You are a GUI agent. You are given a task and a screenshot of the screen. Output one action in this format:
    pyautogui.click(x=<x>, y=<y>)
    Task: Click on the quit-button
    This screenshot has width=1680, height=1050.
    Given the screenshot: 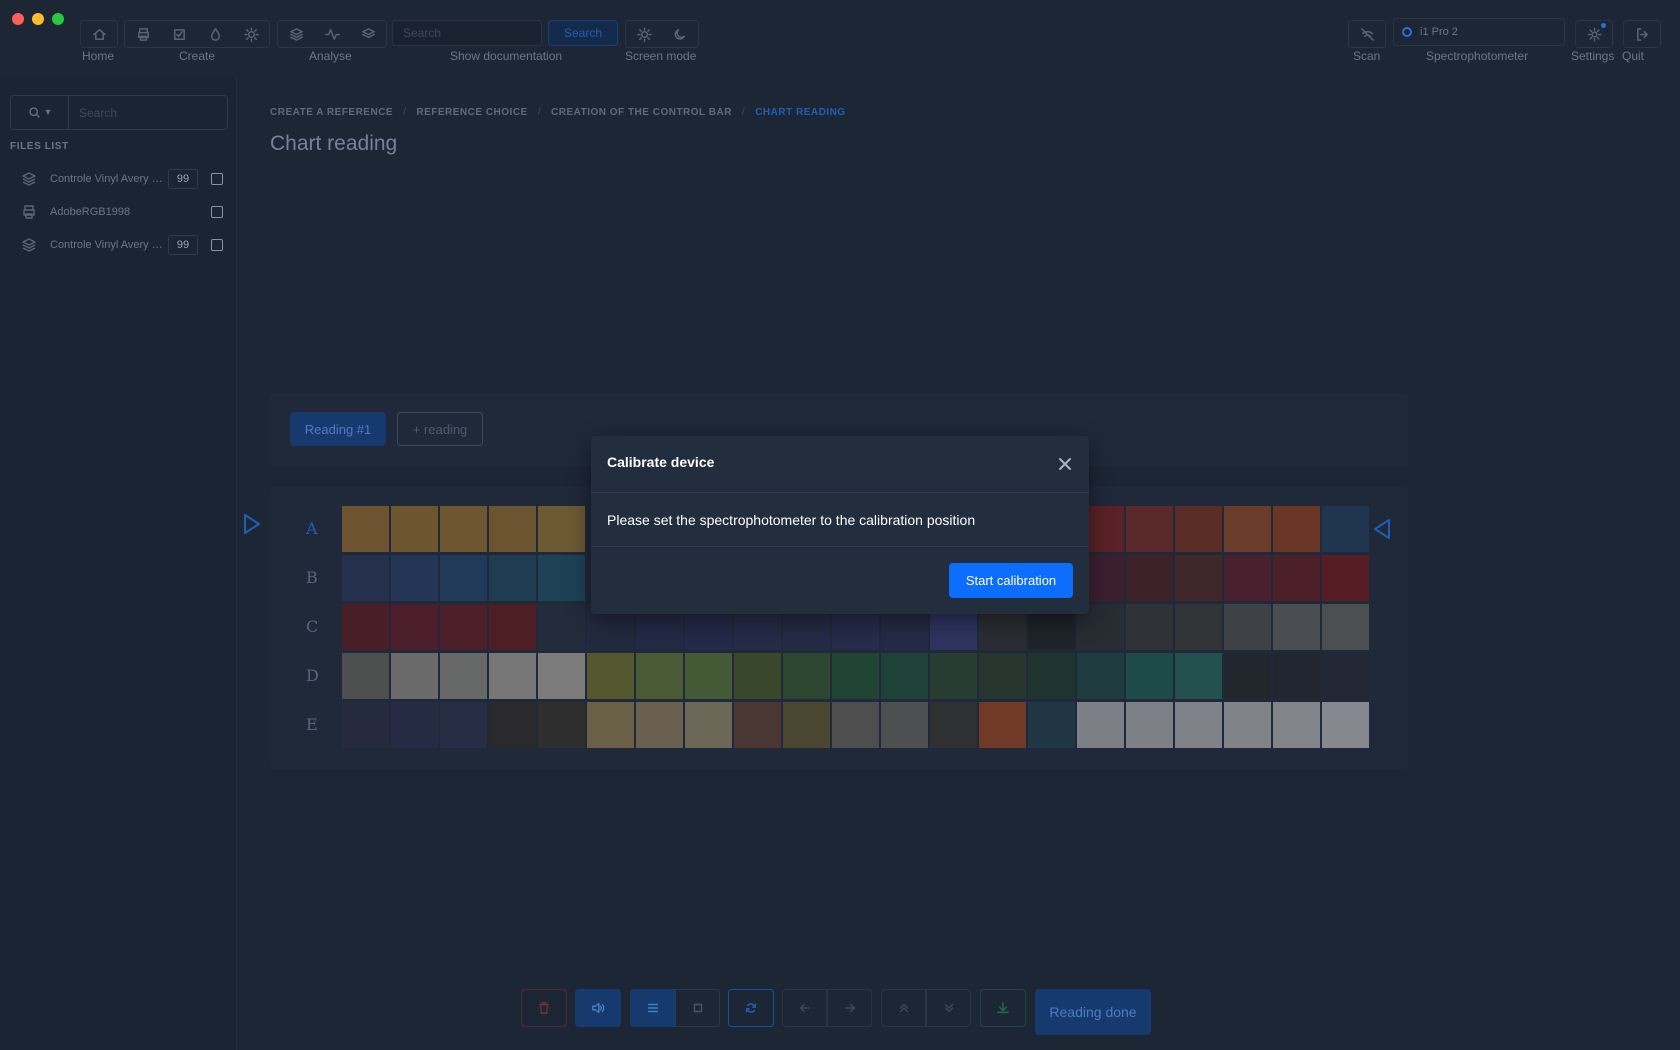 What is the action you would take?
    pyautogui.click(x=1642, y=34)
    